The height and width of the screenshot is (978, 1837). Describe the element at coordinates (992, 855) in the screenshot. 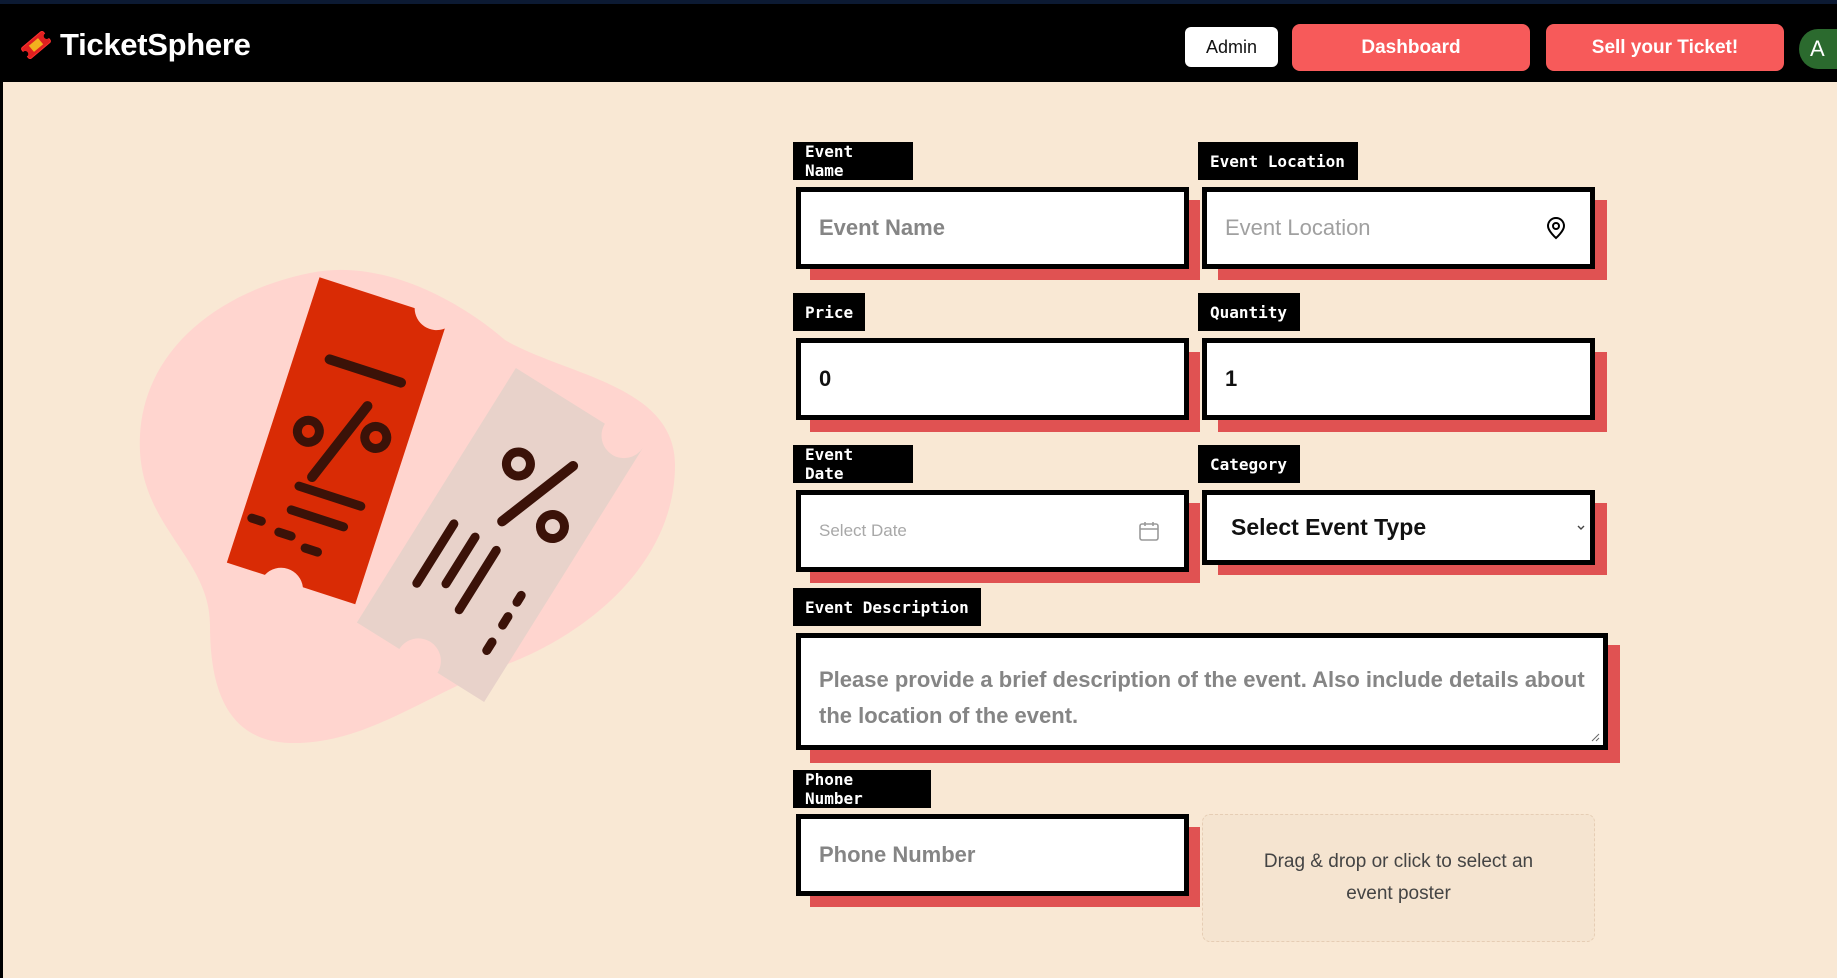

I see `phone-number-input: Phone Number` at that location.